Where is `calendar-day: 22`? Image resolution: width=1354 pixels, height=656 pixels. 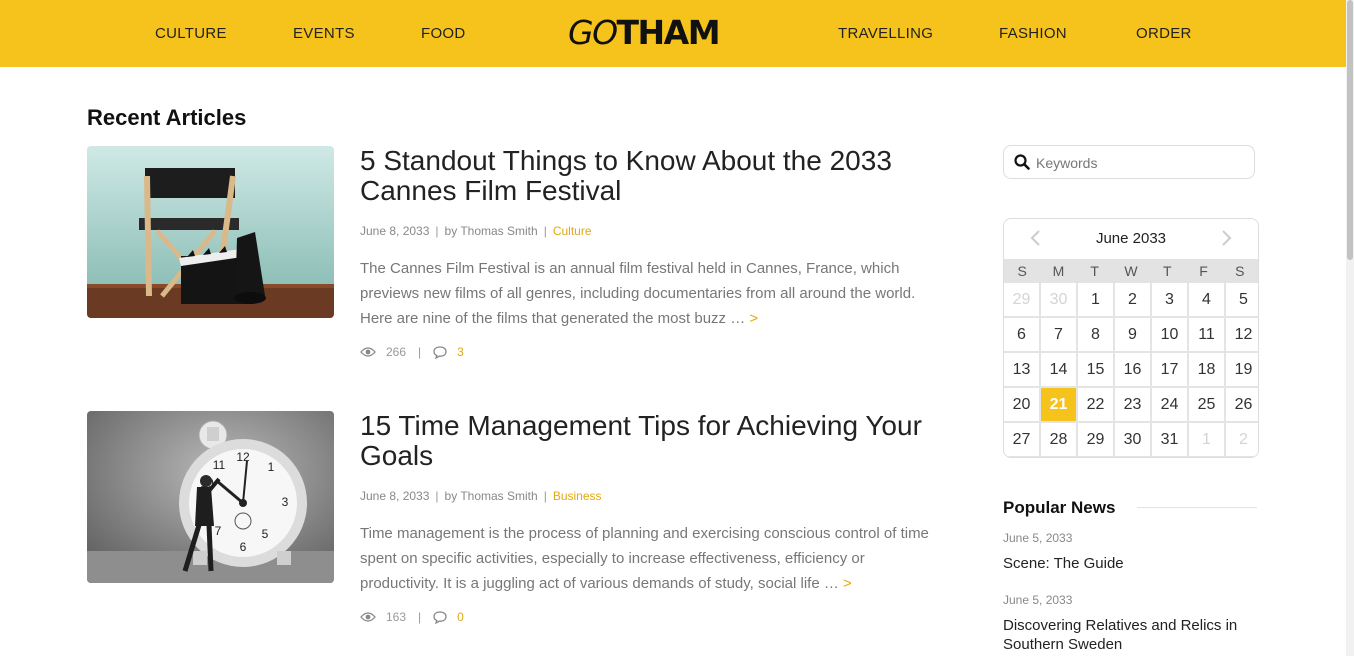
calendar-day: 22 is located at coordinates (1095, 404).